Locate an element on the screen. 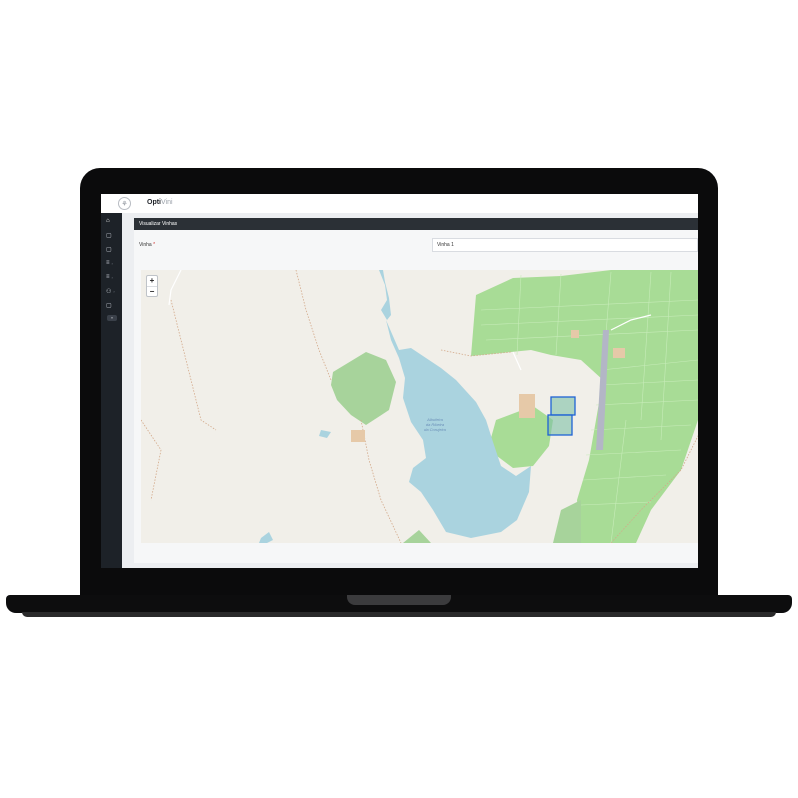 The image size is (798, 798). reservoir-label: Albufeira da Ribeira da Corujeira is located at coordinates (435, 424).